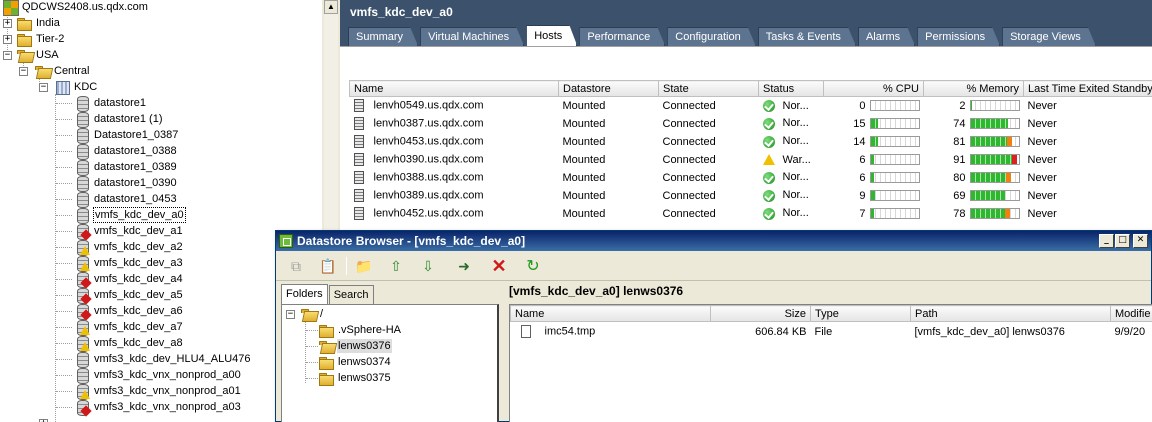  Describe the element at coordinates (807, 36) in the screenshot. I see `tab-tasks-events: Tasks & Events` at that location.